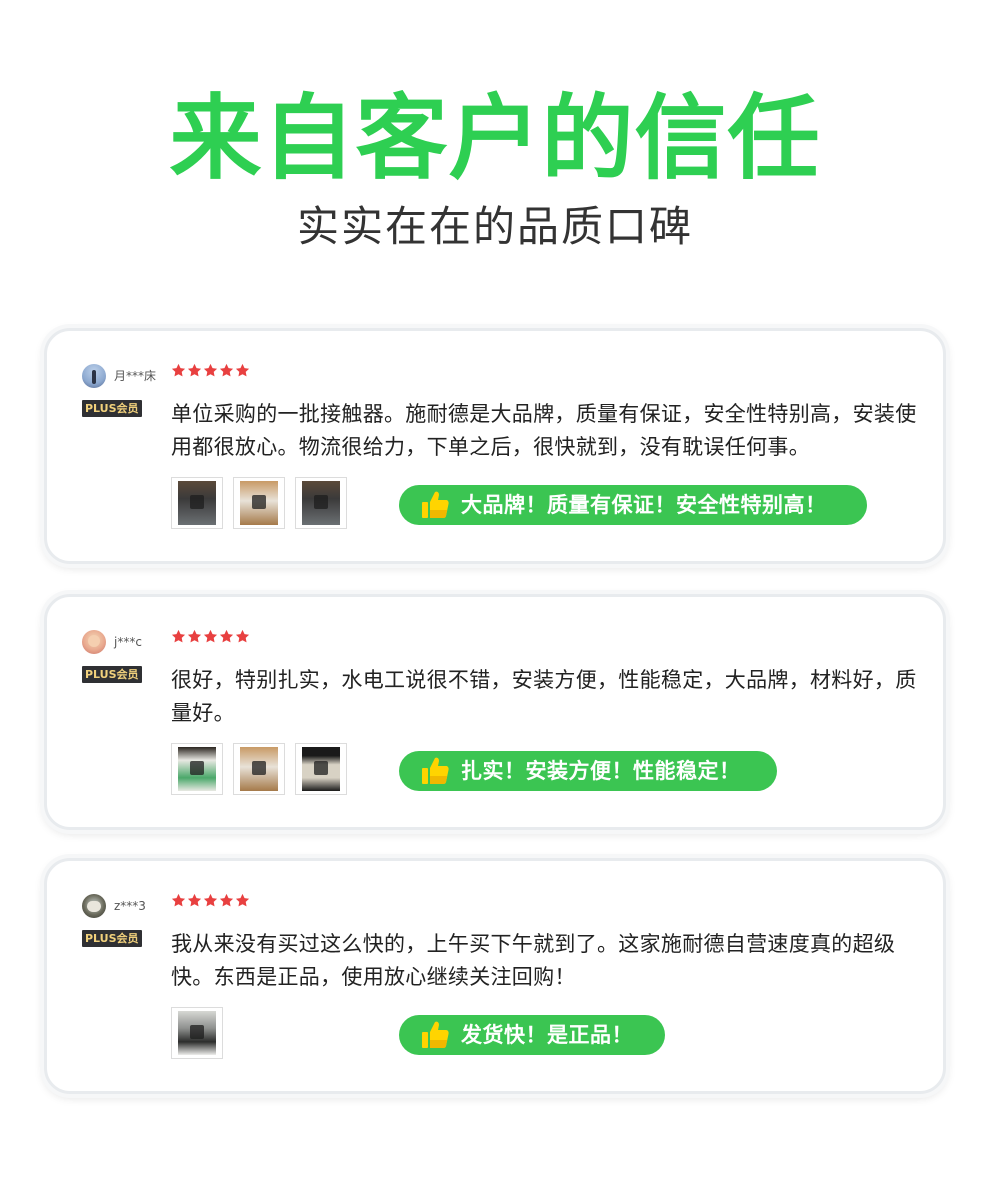 The width and height of the screenshot is (990, 1196). Describe the element at coordinates (494, 226) in the screenshot. I see `page-subtitle: 实实在在的品质口碑` at that location.